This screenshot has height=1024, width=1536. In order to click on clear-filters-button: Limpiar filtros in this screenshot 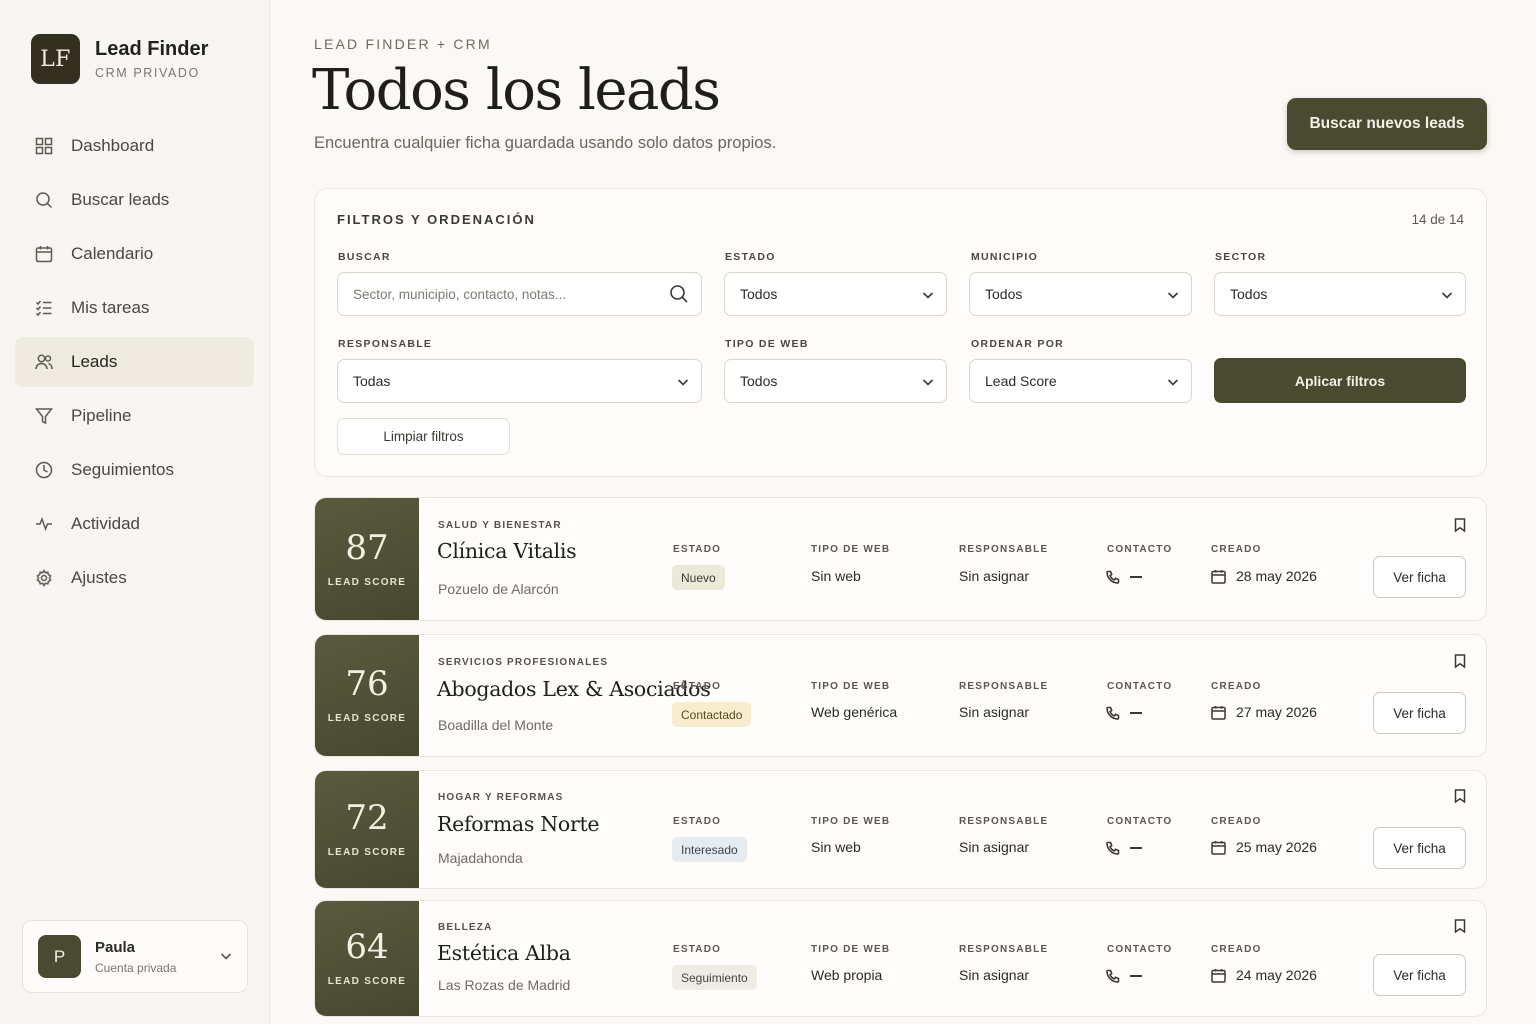, I will do `click(423, 436)`.